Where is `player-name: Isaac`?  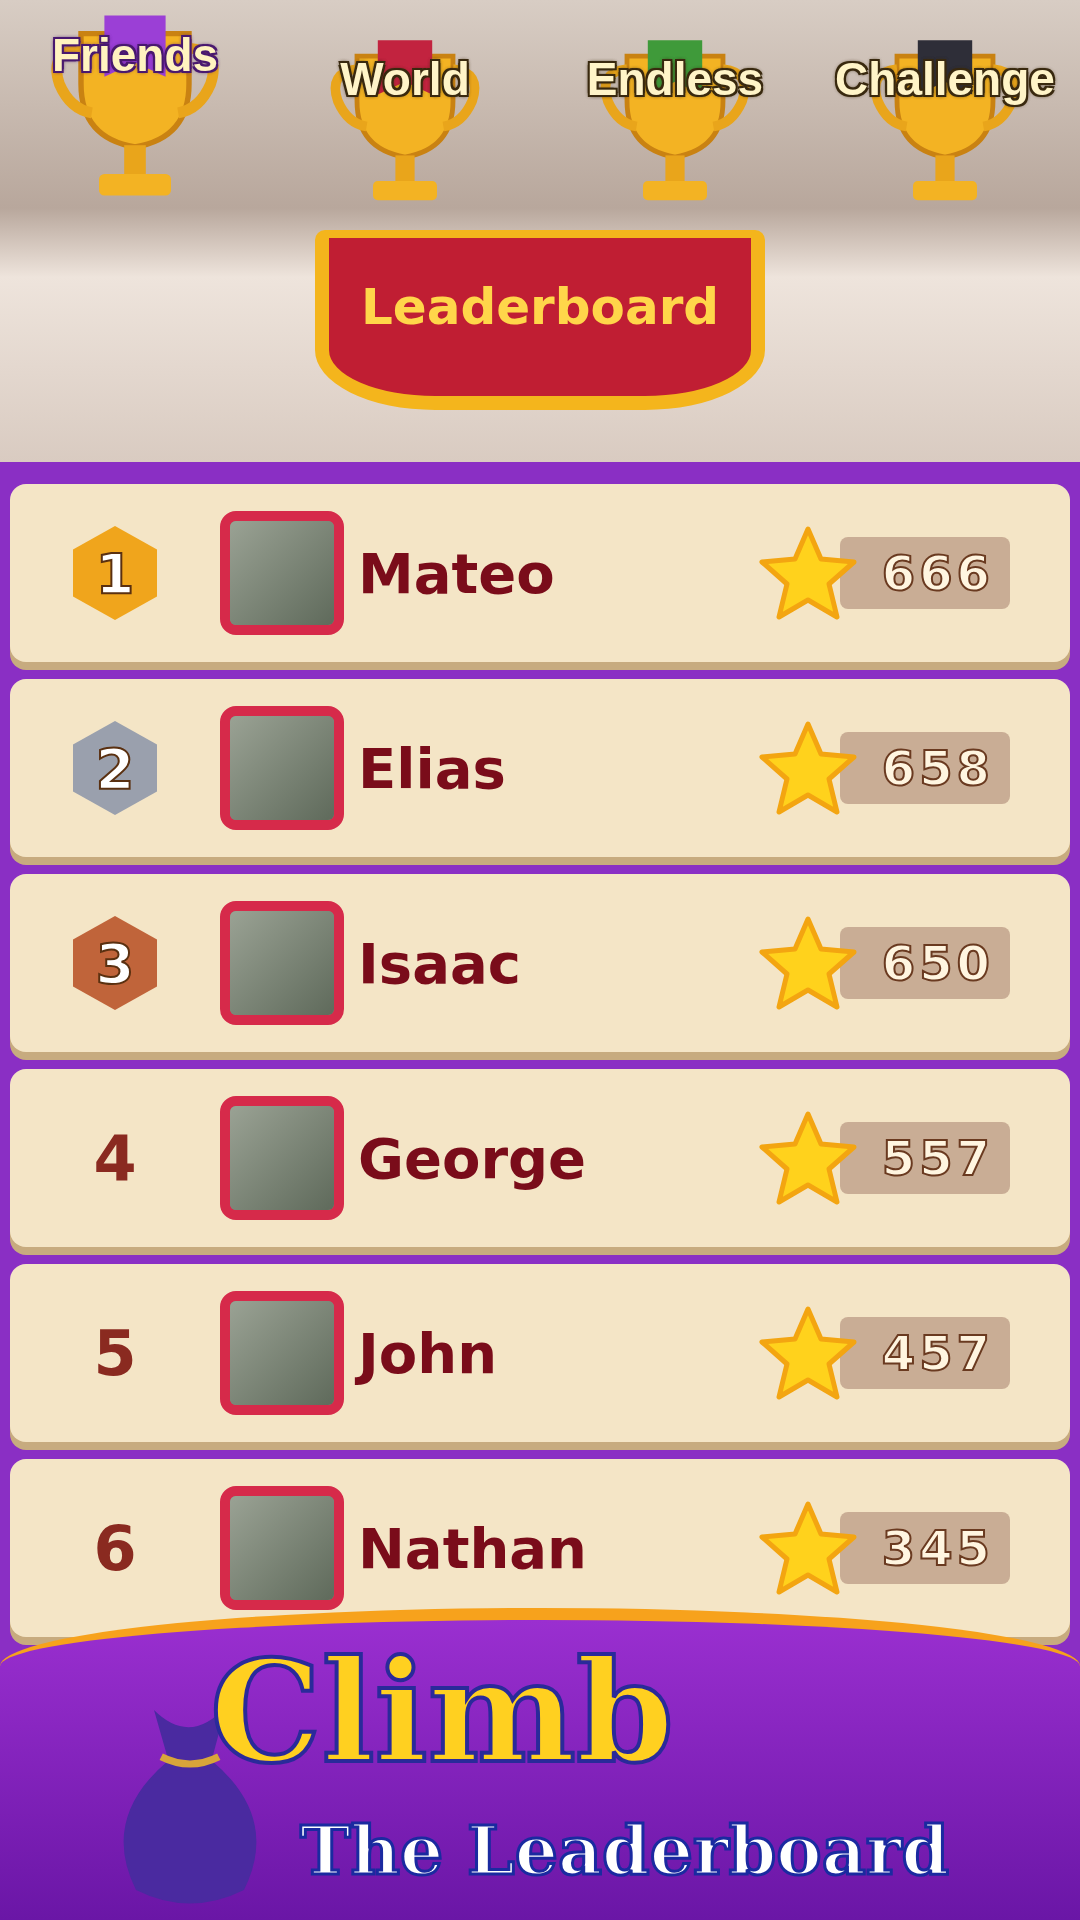 player-name: Isaac is located at coordinates (440, 963).